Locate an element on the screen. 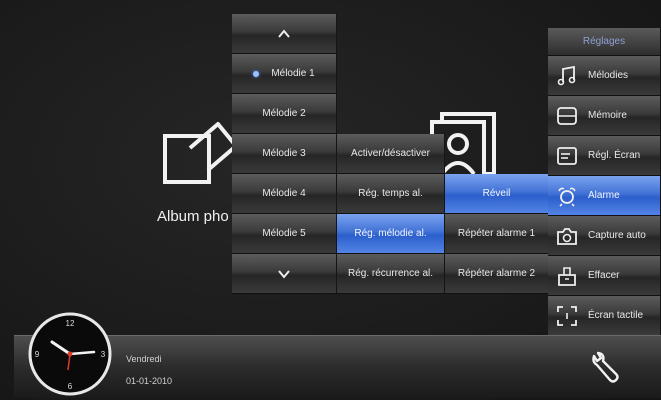 This screenshot has height=400, width=661. settings-item-label: Écran tactile is located at coordinates (616, 315).